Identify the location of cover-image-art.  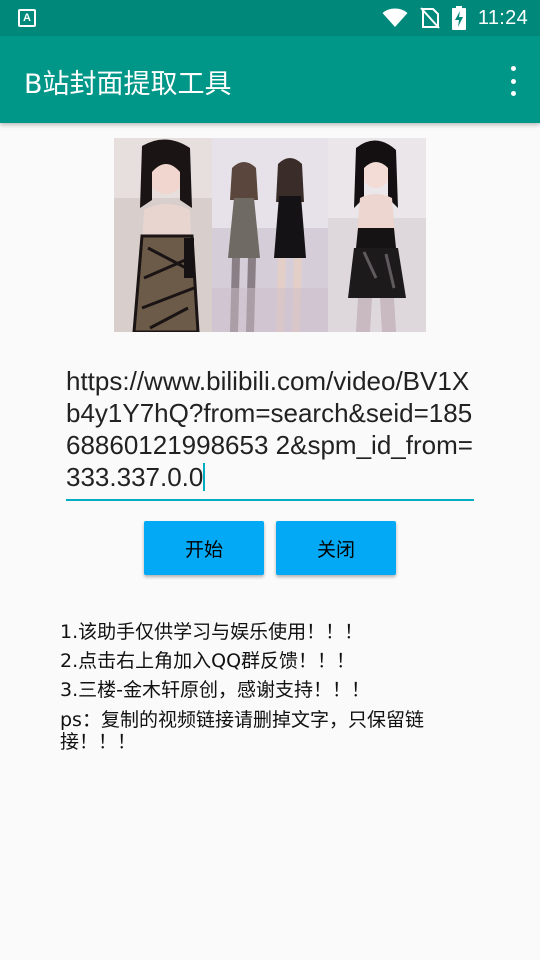
(270, 235).